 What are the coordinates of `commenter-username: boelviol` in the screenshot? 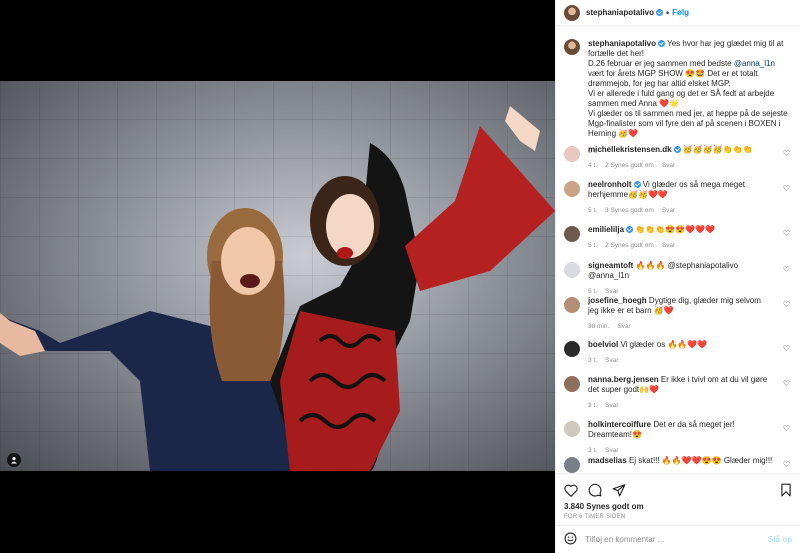 It's located at (603, 344).